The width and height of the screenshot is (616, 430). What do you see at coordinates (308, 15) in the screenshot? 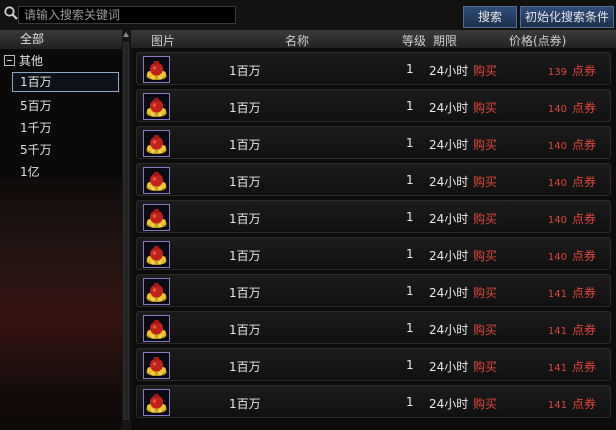
I see `search-bar: 搜索 初始化搜索条件` at bounding box center [308, 15].